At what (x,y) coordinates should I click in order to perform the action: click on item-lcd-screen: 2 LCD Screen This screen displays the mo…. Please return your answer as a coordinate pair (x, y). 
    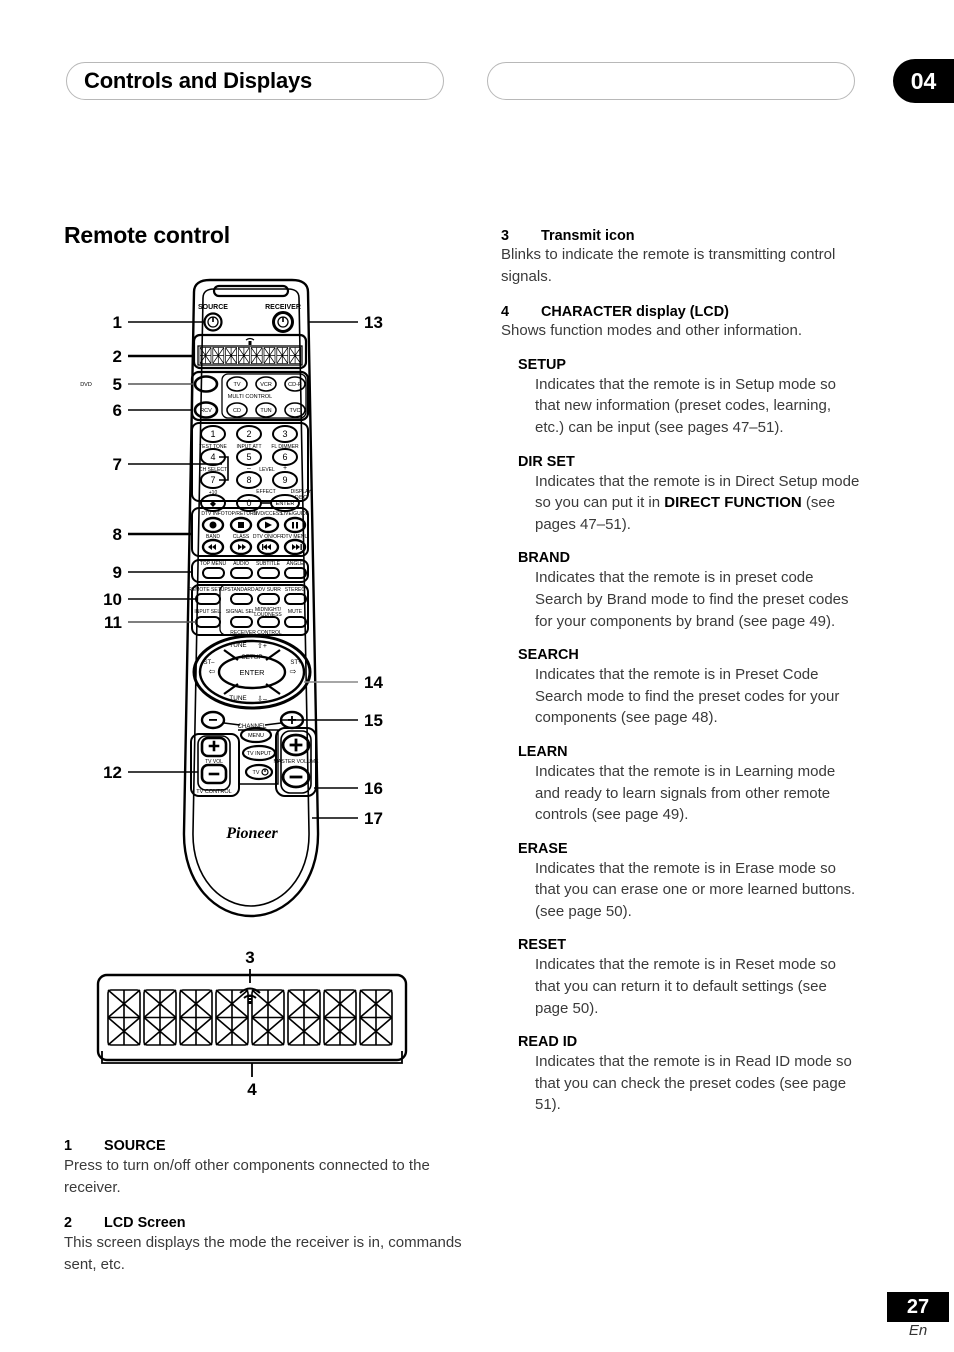
    Looking at the image, I should click on (266, 1245).